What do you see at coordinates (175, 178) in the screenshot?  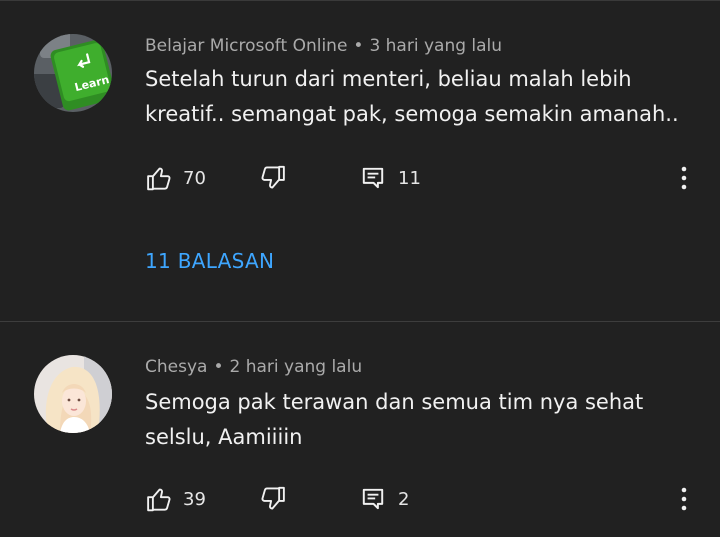 I see `like-button: 70` at bounding box center [175, 178].